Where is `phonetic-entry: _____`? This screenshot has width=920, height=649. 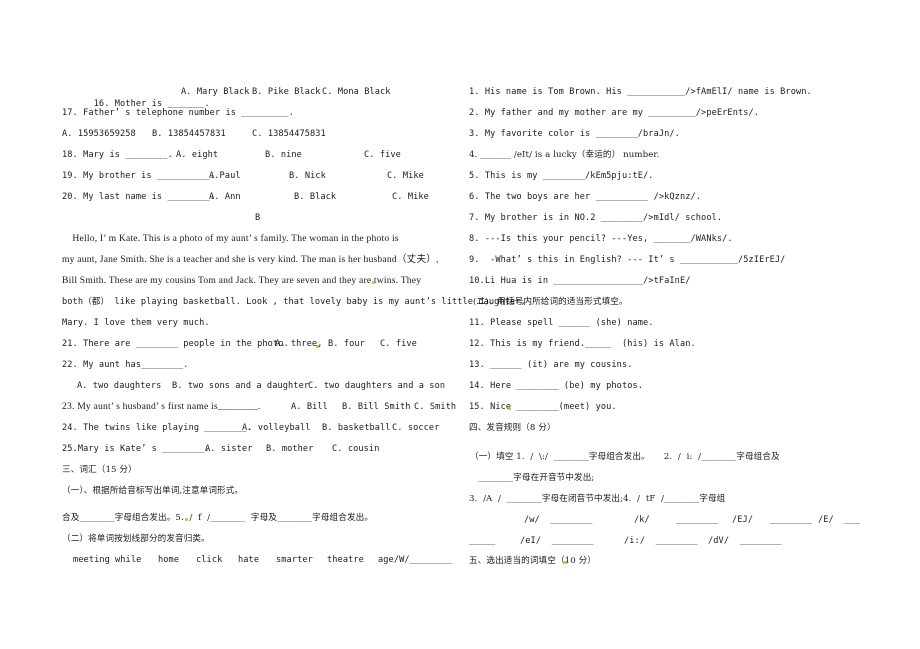
phonetic-entry: _____ is located at coordinates (482, 541).